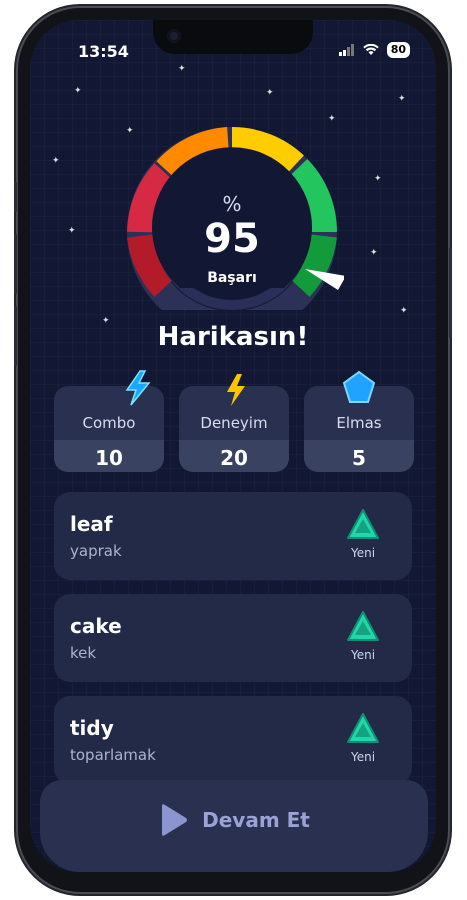 Image resolution: width=467 pixels, height=900 pixels. What do you see at coordinates (92, 728) in the screenshot?
I see `word-text: tidy` at bounding box center [92, 728].